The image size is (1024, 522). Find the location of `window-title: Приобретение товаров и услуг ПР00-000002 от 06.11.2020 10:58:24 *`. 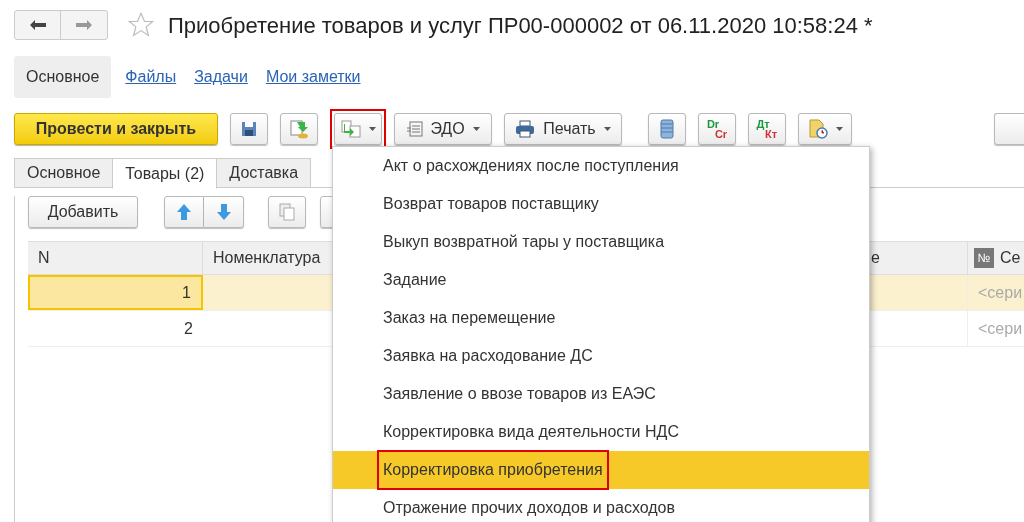

window-title: Приобретение товаров и услуг ПР00-000002 от 06.11.2020 10:58:24 * is located at coordinates (520, 25).